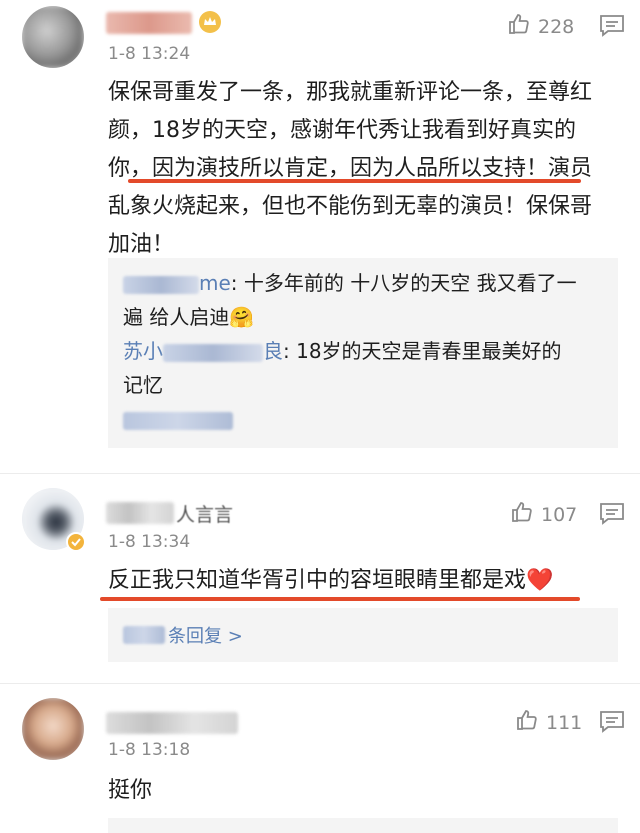 The width and height of the screenshot is (640, 833). I want to click on like-button: 107, so click(543, 514).